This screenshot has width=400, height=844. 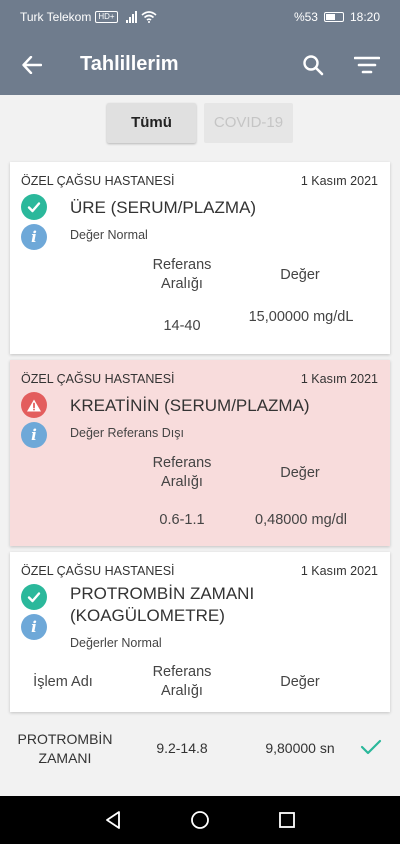 What do you see at coordinates (65, 748) in the screenshot?
I see `procedure-name: PROTROMBİN ZAMANI` at bounding box center [65, 748].